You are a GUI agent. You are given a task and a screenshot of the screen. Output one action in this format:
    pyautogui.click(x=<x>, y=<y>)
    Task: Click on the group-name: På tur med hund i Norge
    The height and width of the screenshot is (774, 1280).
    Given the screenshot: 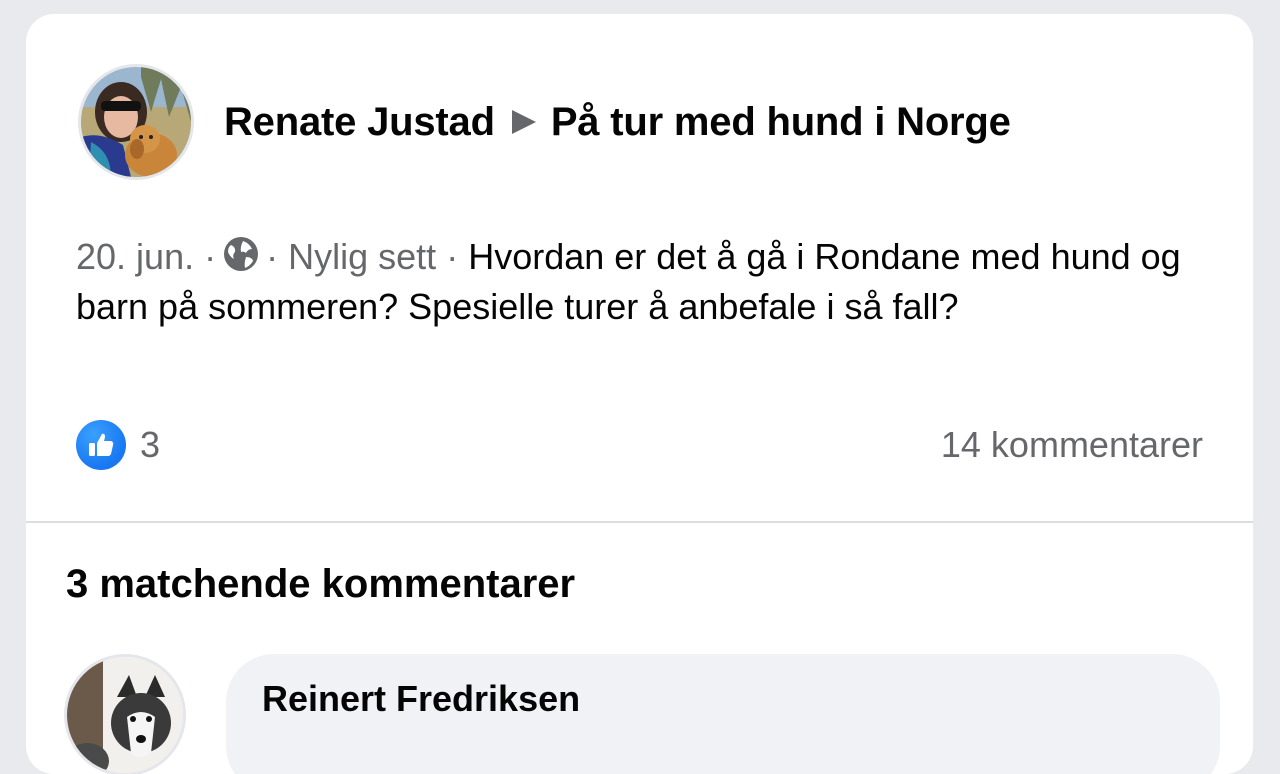 What is the action you would take?
    pyautogui.click(x=781, y=122)
    